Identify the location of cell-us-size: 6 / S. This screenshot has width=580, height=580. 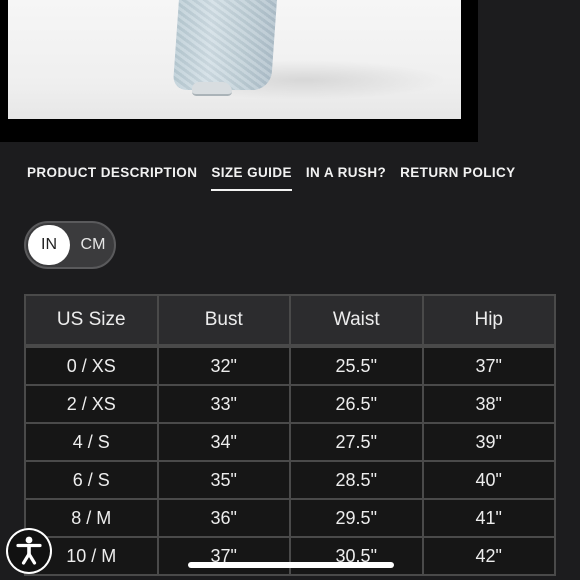
(91, 480).